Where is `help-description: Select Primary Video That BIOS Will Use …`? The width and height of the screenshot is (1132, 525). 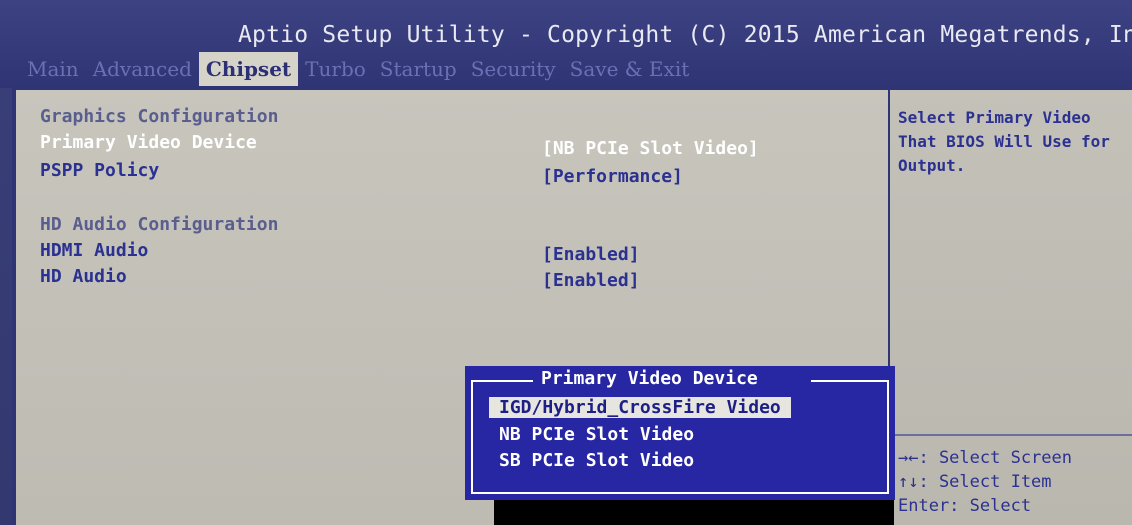
help-description: Select Primary Video That BIOS Will Use … is located at coordinates (1004, 142).